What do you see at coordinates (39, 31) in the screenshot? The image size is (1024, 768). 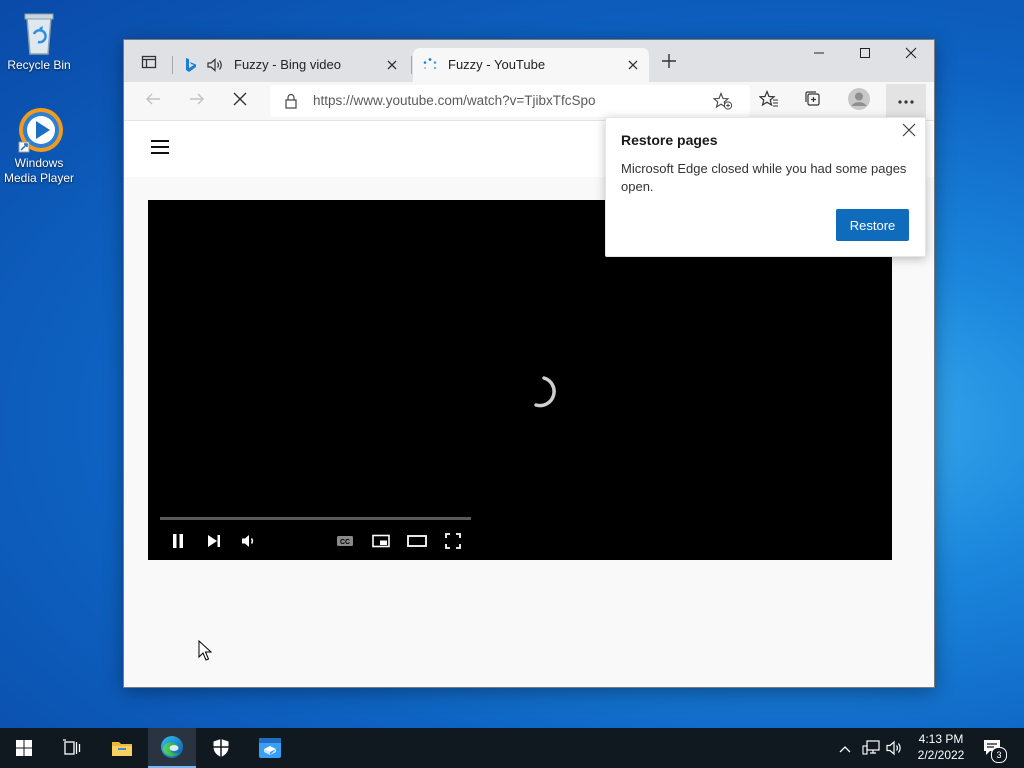 I see `recycle-bin-icon` at bounding box center [39, 31].